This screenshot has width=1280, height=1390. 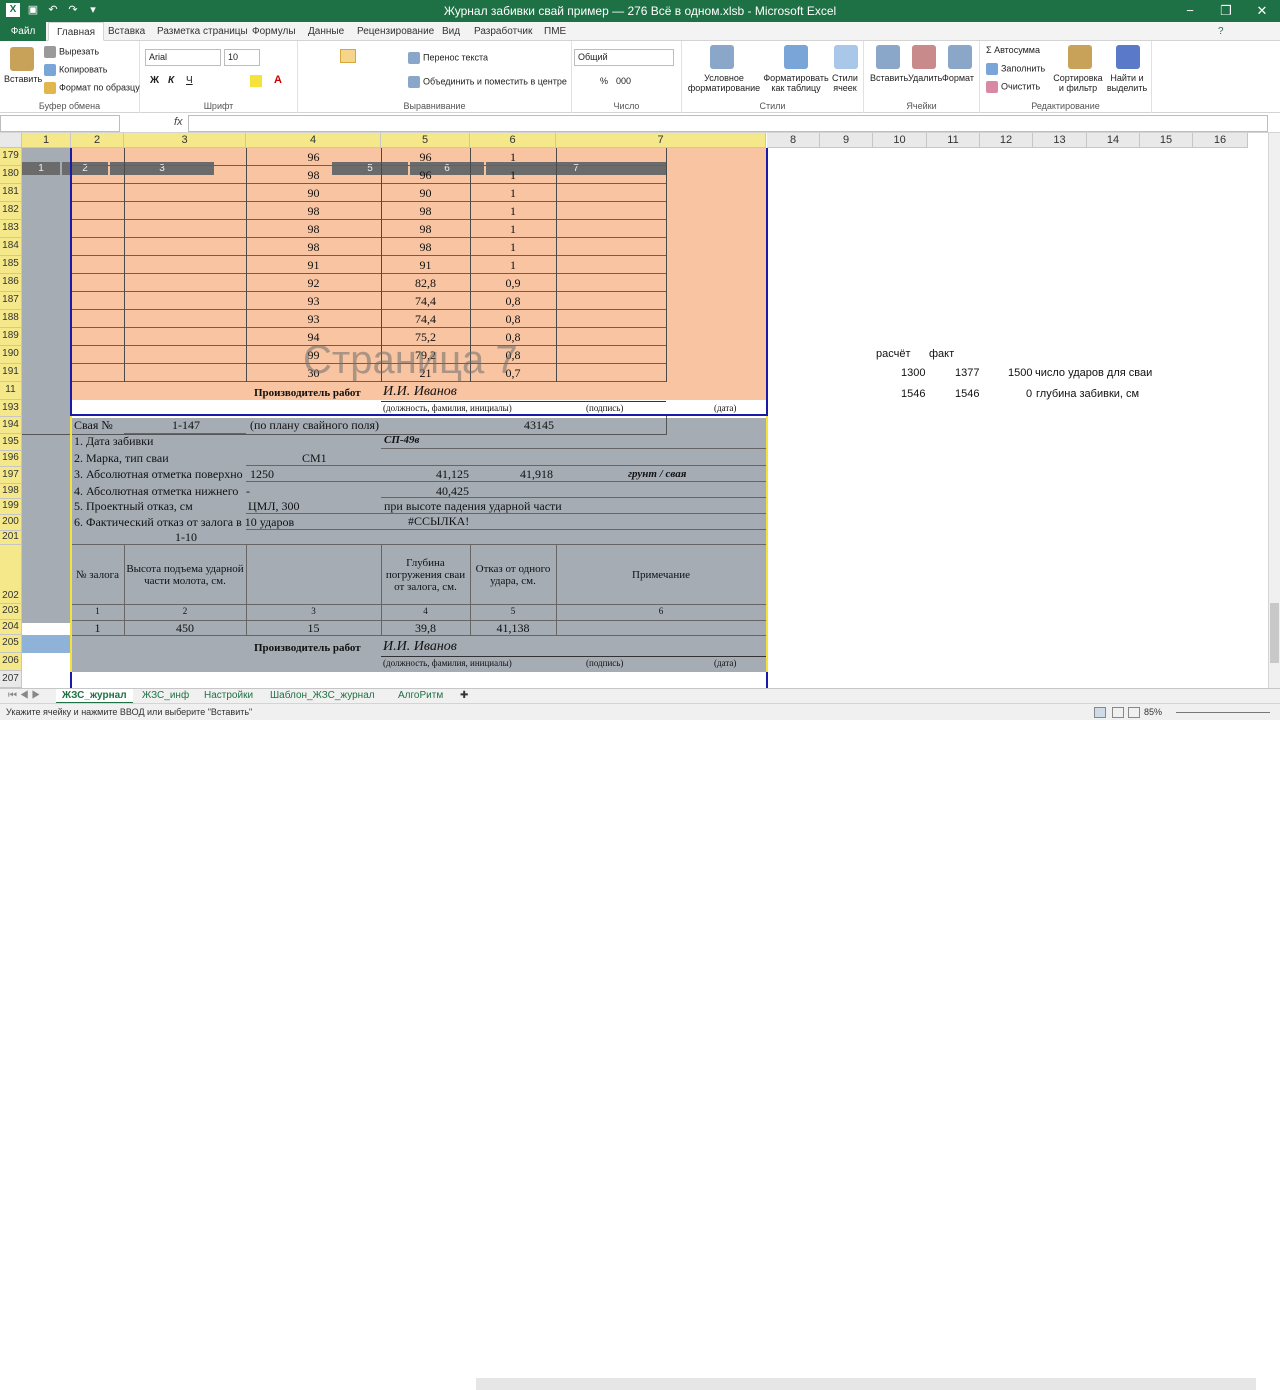 What do you see at coordinates (866, 1384) in the screenshot?
I see `horizontal-scrollbar` at bounding box center [866, 1384].